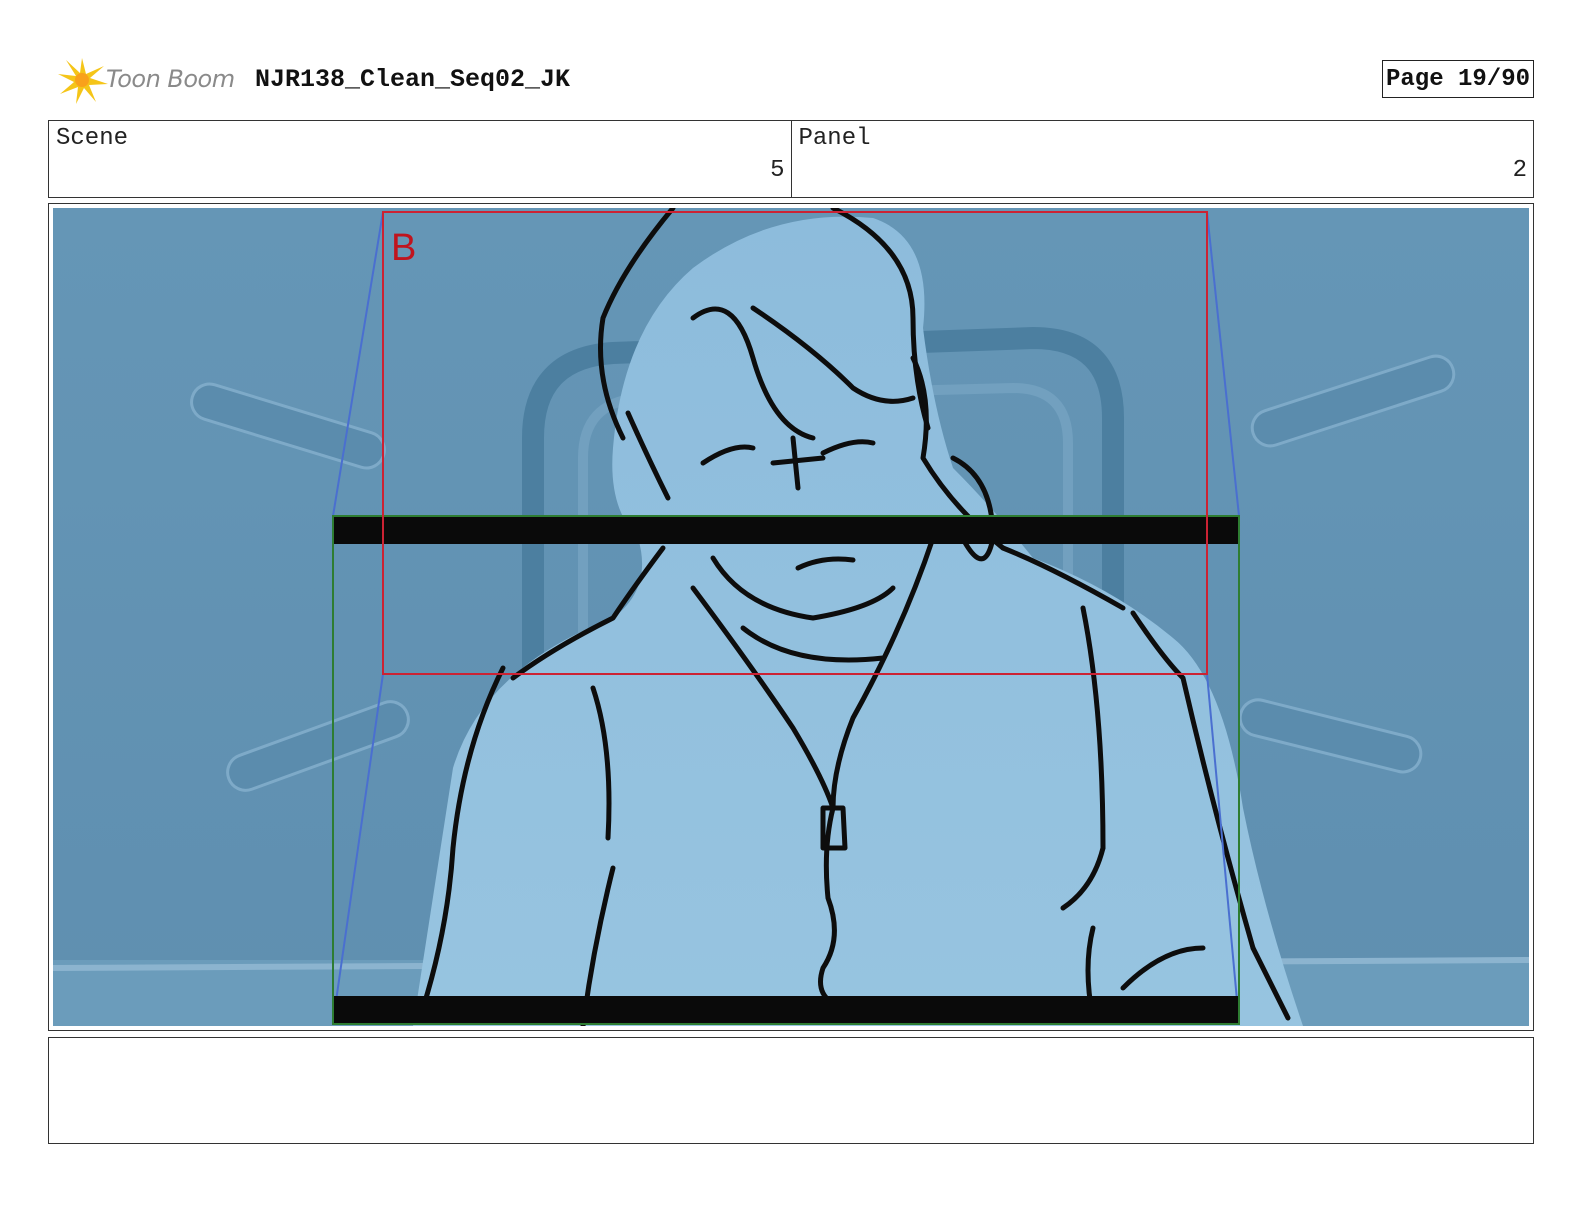 Image resolution: width=1584 pixels, height=1224 pixels. What do you see at coordinates (83, 81) in the screenshot?
I see `burst-icon` at bounding box center [83, 81].